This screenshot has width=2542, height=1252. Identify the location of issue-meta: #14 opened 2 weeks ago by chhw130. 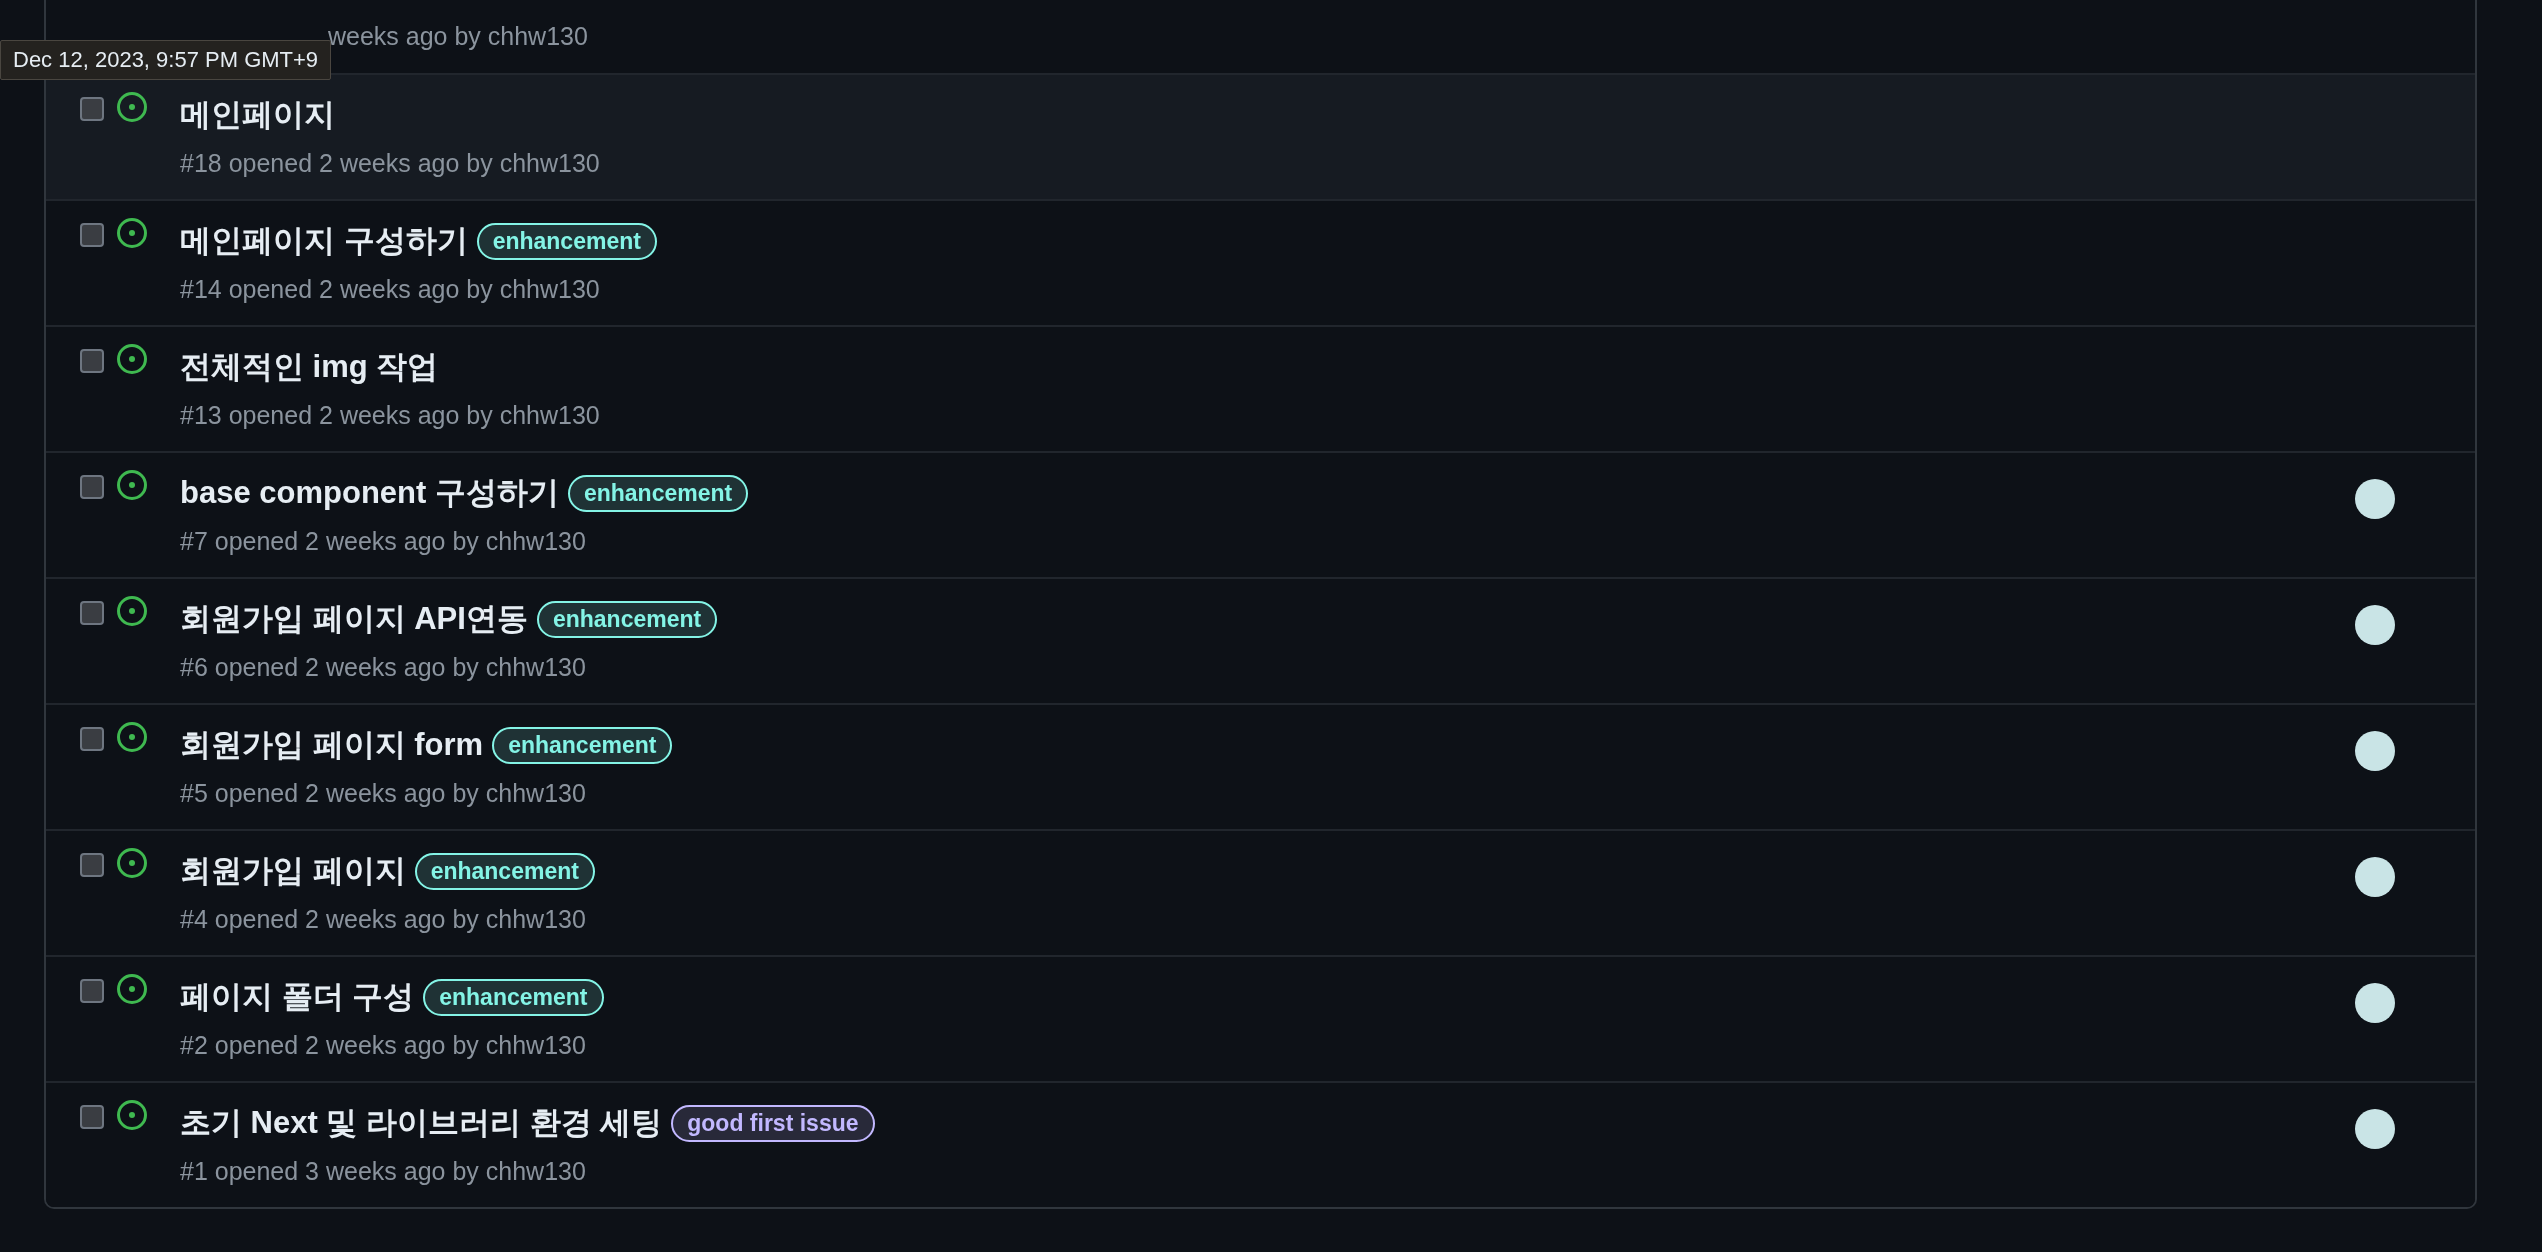
(390, 289).